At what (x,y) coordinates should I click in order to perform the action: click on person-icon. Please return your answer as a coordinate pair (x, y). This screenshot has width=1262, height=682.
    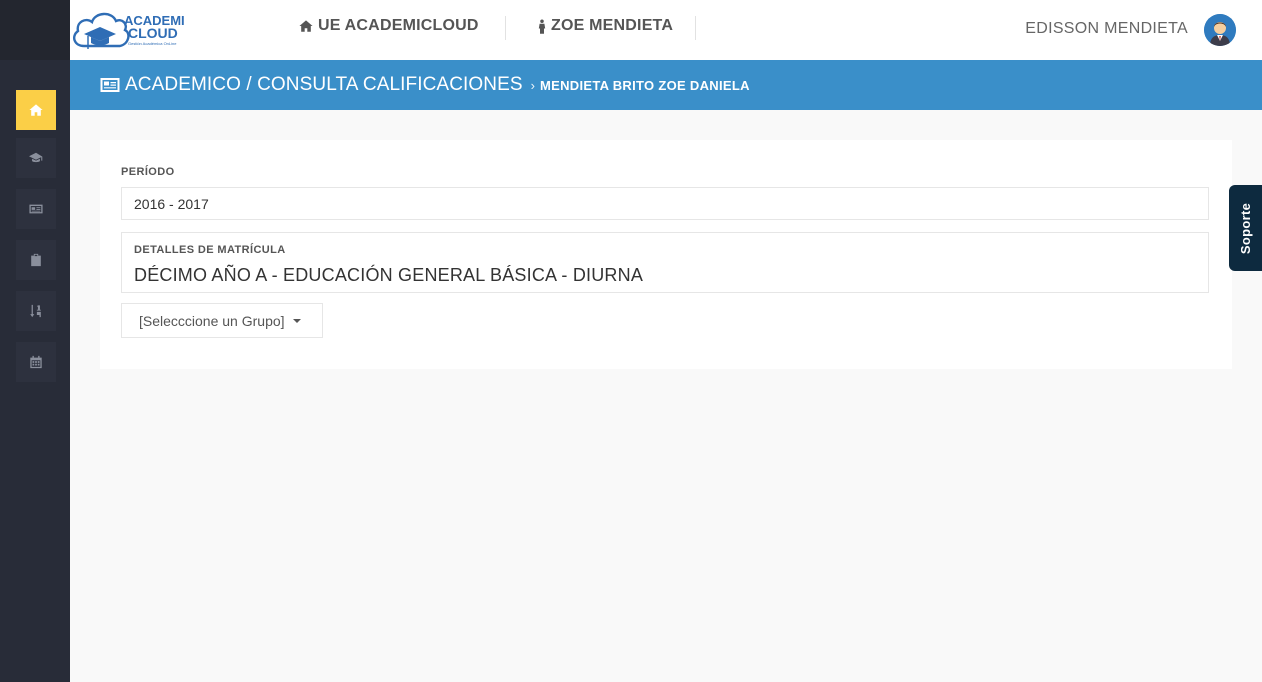
    Looking at the image, I should click on (542, 26).